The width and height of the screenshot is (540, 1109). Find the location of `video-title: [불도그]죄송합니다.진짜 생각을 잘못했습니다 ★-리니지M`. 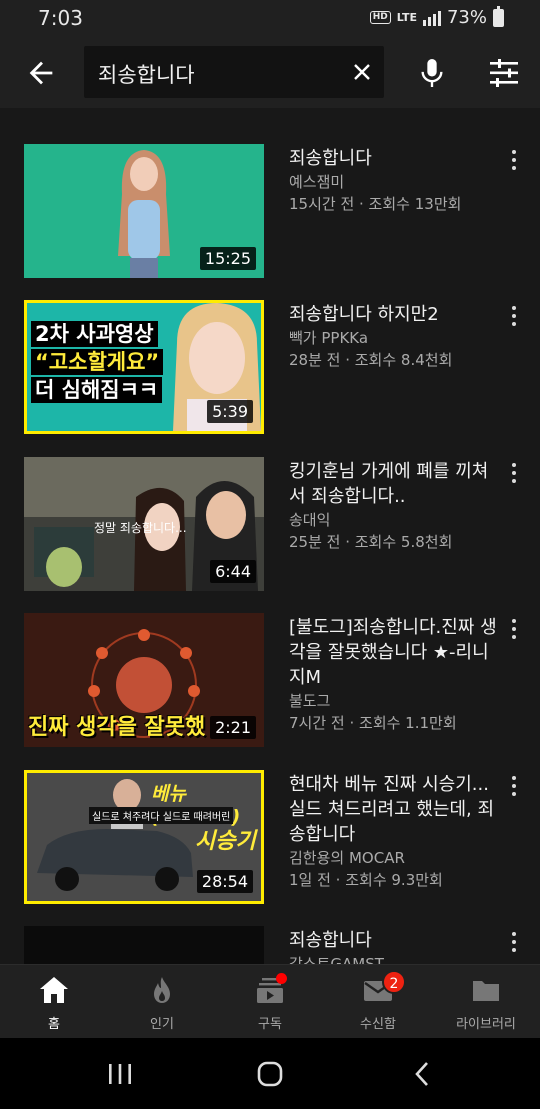

video-title: [불도그]죄송합니다.진짜 생각을 잘못했습니다 ★-리니지M is located at coordinates (394, 652).